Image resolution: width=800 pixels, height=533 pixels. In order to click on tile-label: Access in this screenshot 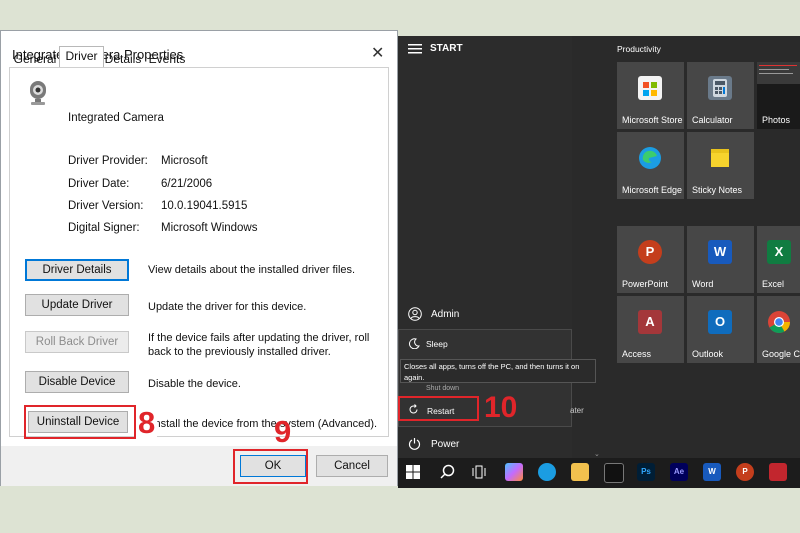, I will do `click(637, 354)`.